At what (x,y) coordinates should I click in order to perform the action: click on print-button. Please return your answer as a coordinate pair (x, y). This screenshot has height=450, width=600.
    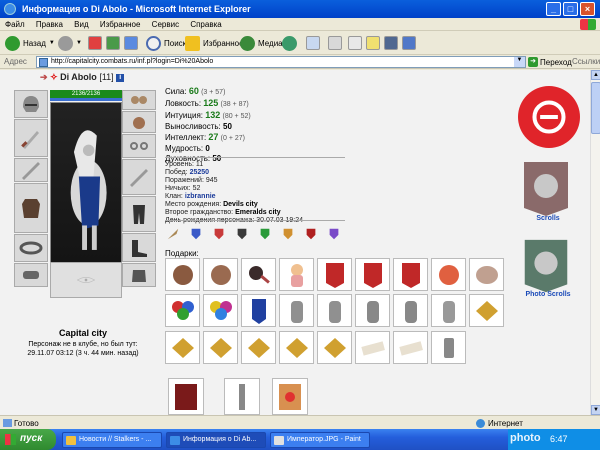
    Looking at the image, I should click on (336, 43).